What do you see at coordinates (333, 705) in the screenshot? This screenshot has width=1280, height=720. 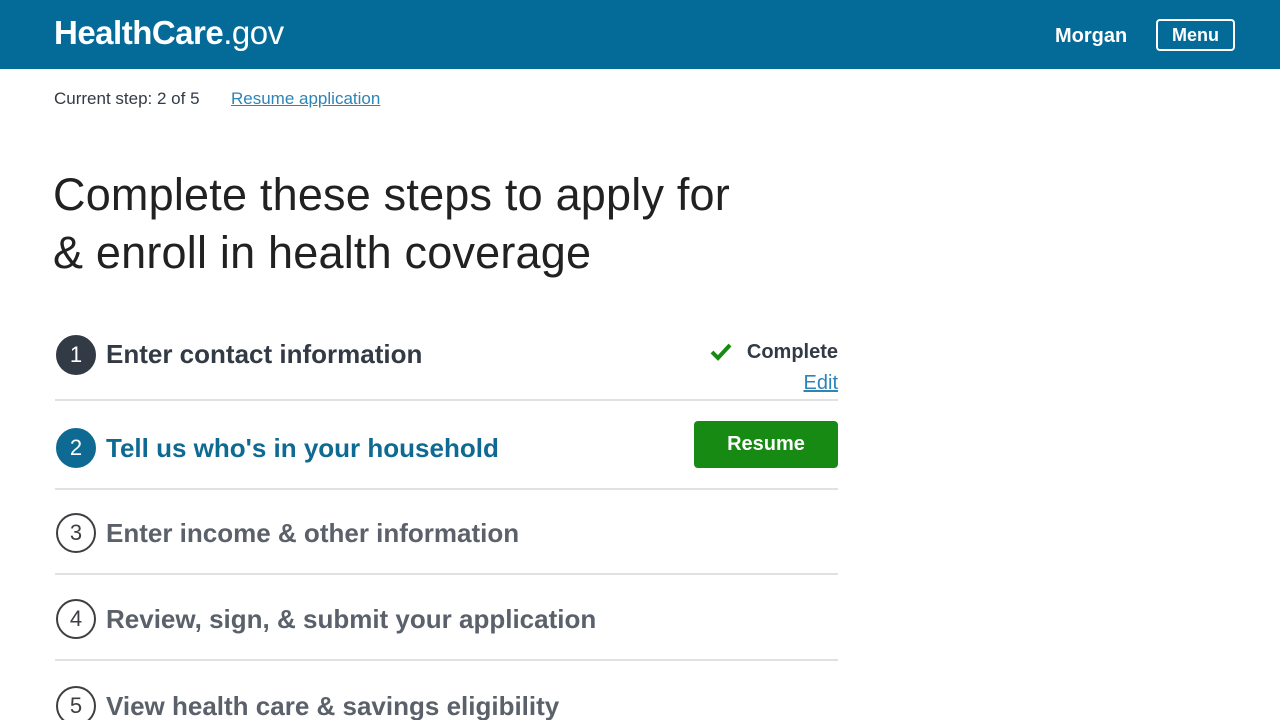 I see `step-label: View health care & savings eligibility` at bounding box center [333, 705].